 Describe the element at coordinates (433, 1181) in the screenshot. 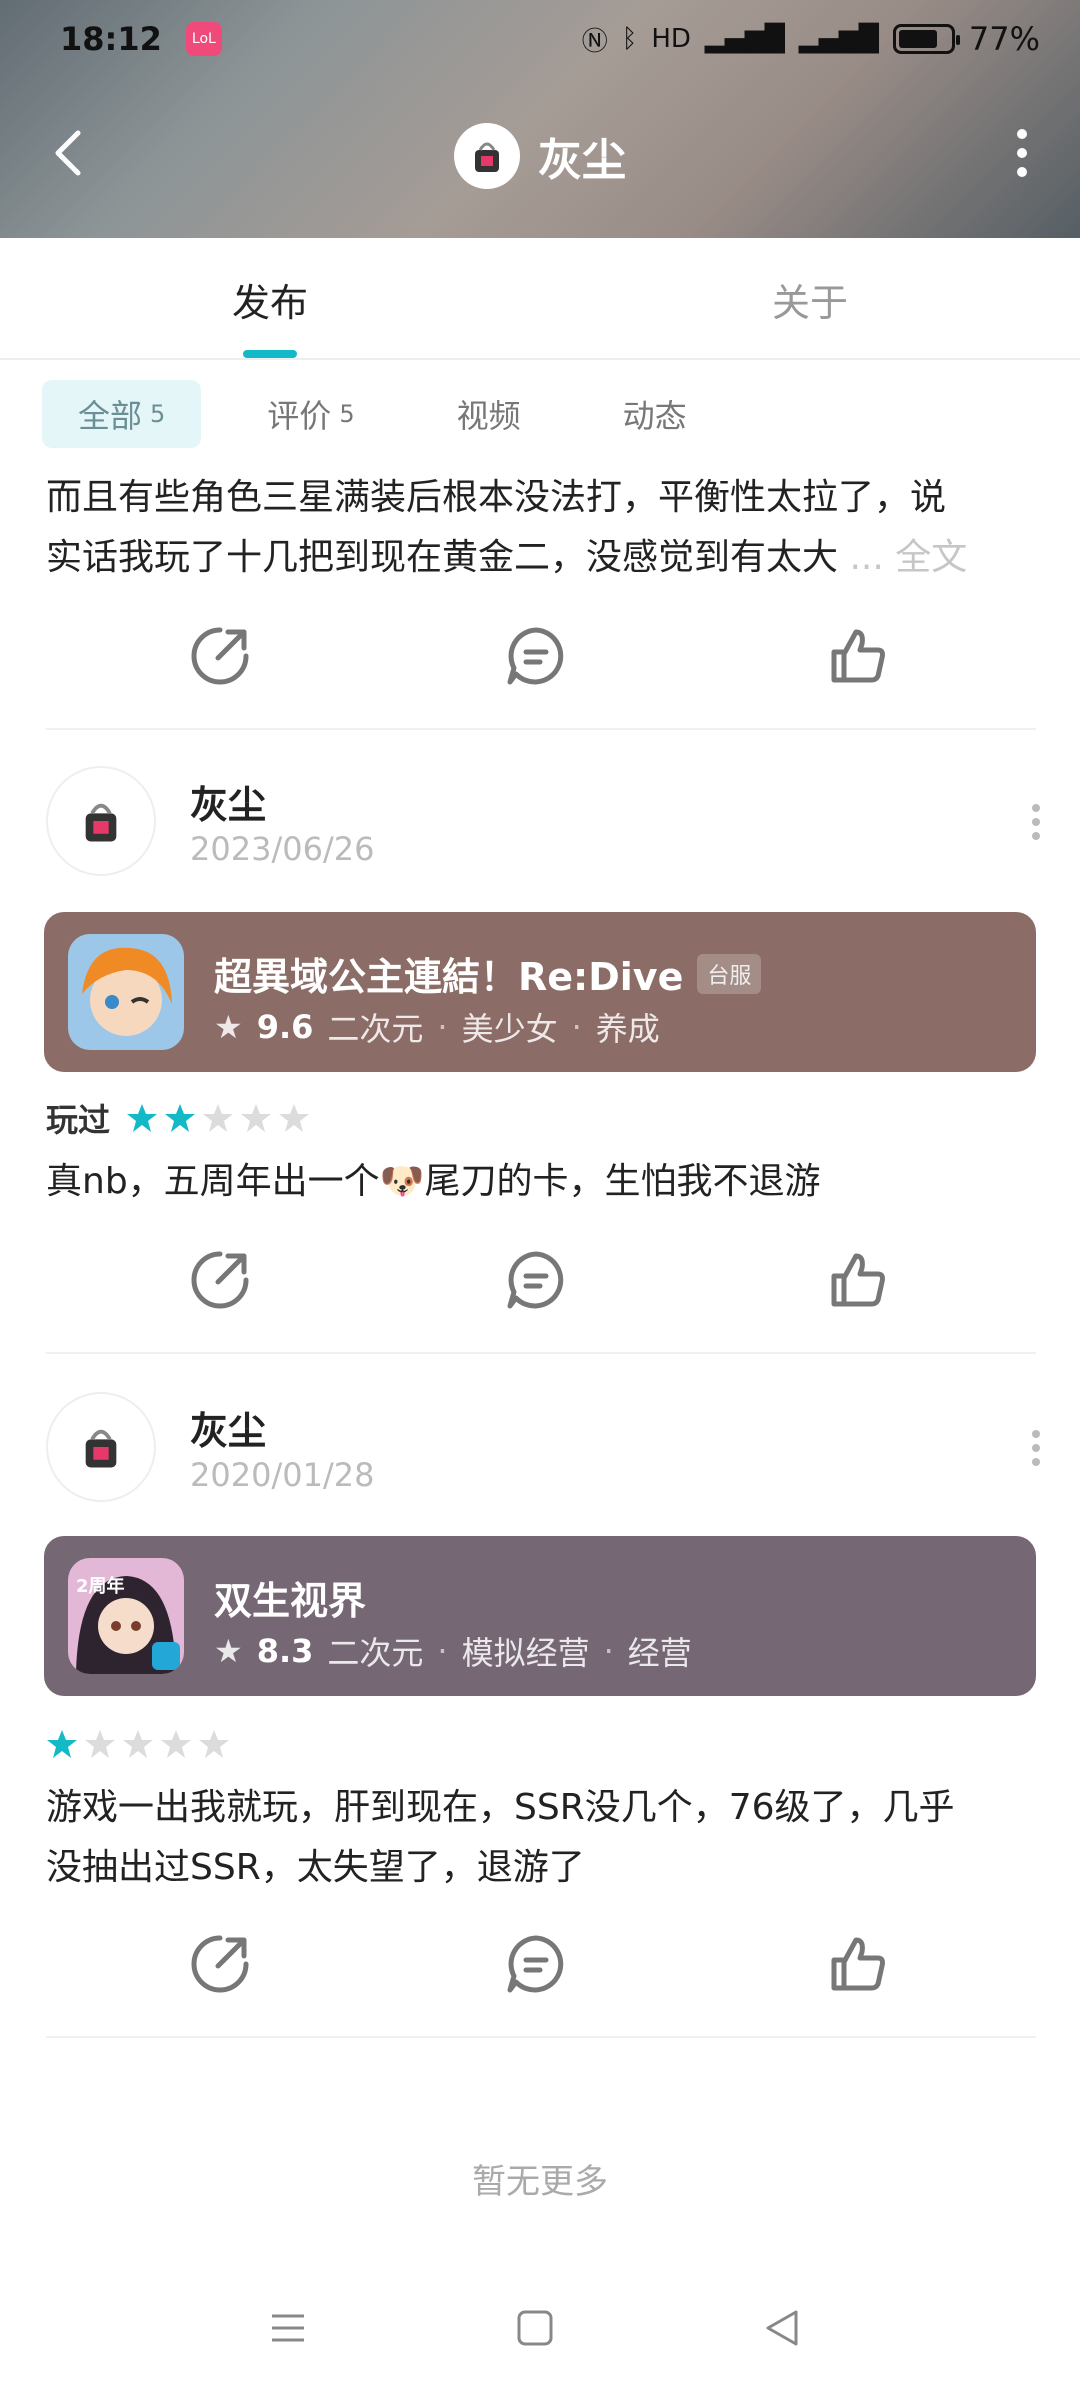

I see `review-text-line: 真nb，五周年出一个🐶尾刀的卡，生怕我不退游` at that location.